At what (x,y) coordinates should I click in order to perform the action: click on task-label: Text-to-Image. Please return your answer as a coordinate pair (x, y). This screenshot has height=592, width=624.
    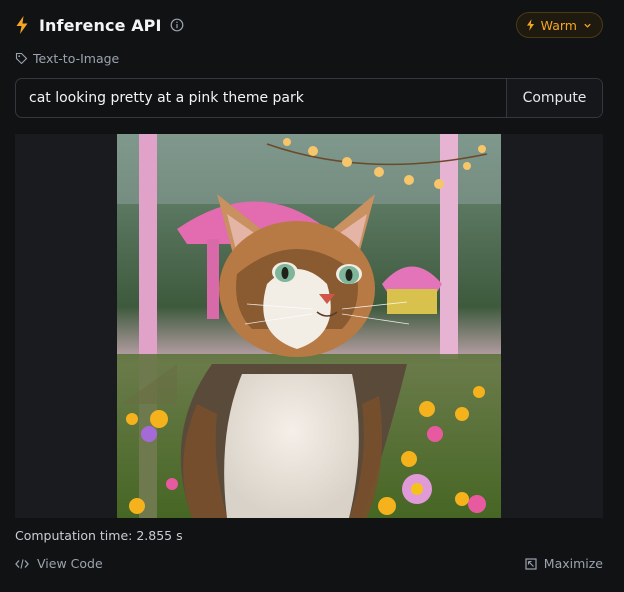
    Looking at the image, I should click on (76, 58).